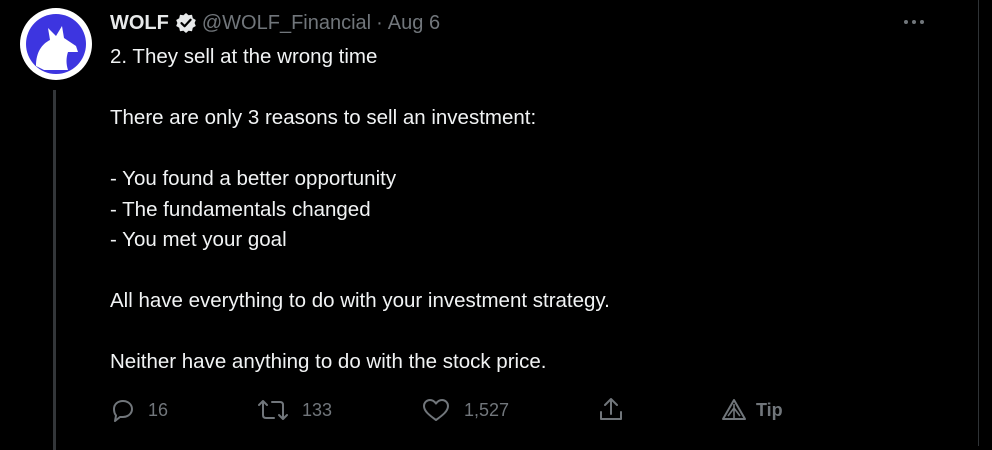  I want to click on share-icon, so click(611, 410).